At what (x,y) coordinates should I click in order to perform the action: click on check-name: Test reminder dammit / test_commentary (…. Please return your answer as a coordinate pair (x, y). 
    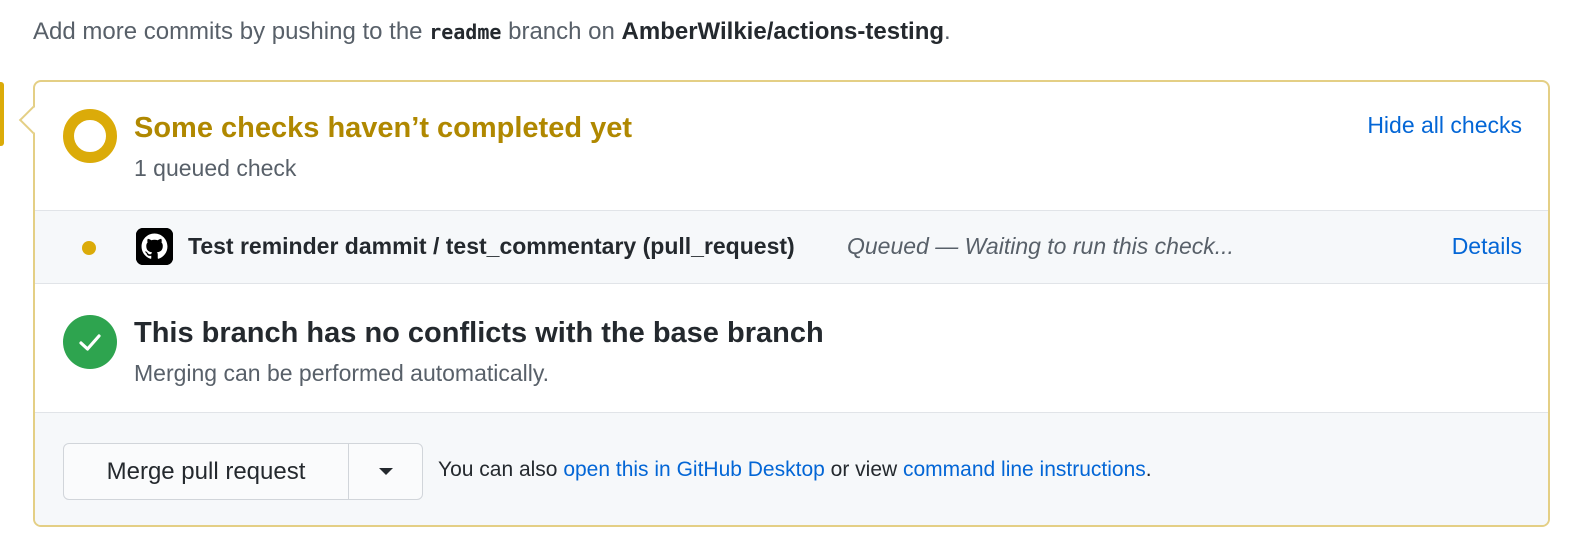
    Looking at the image, I should click on (491, 246).